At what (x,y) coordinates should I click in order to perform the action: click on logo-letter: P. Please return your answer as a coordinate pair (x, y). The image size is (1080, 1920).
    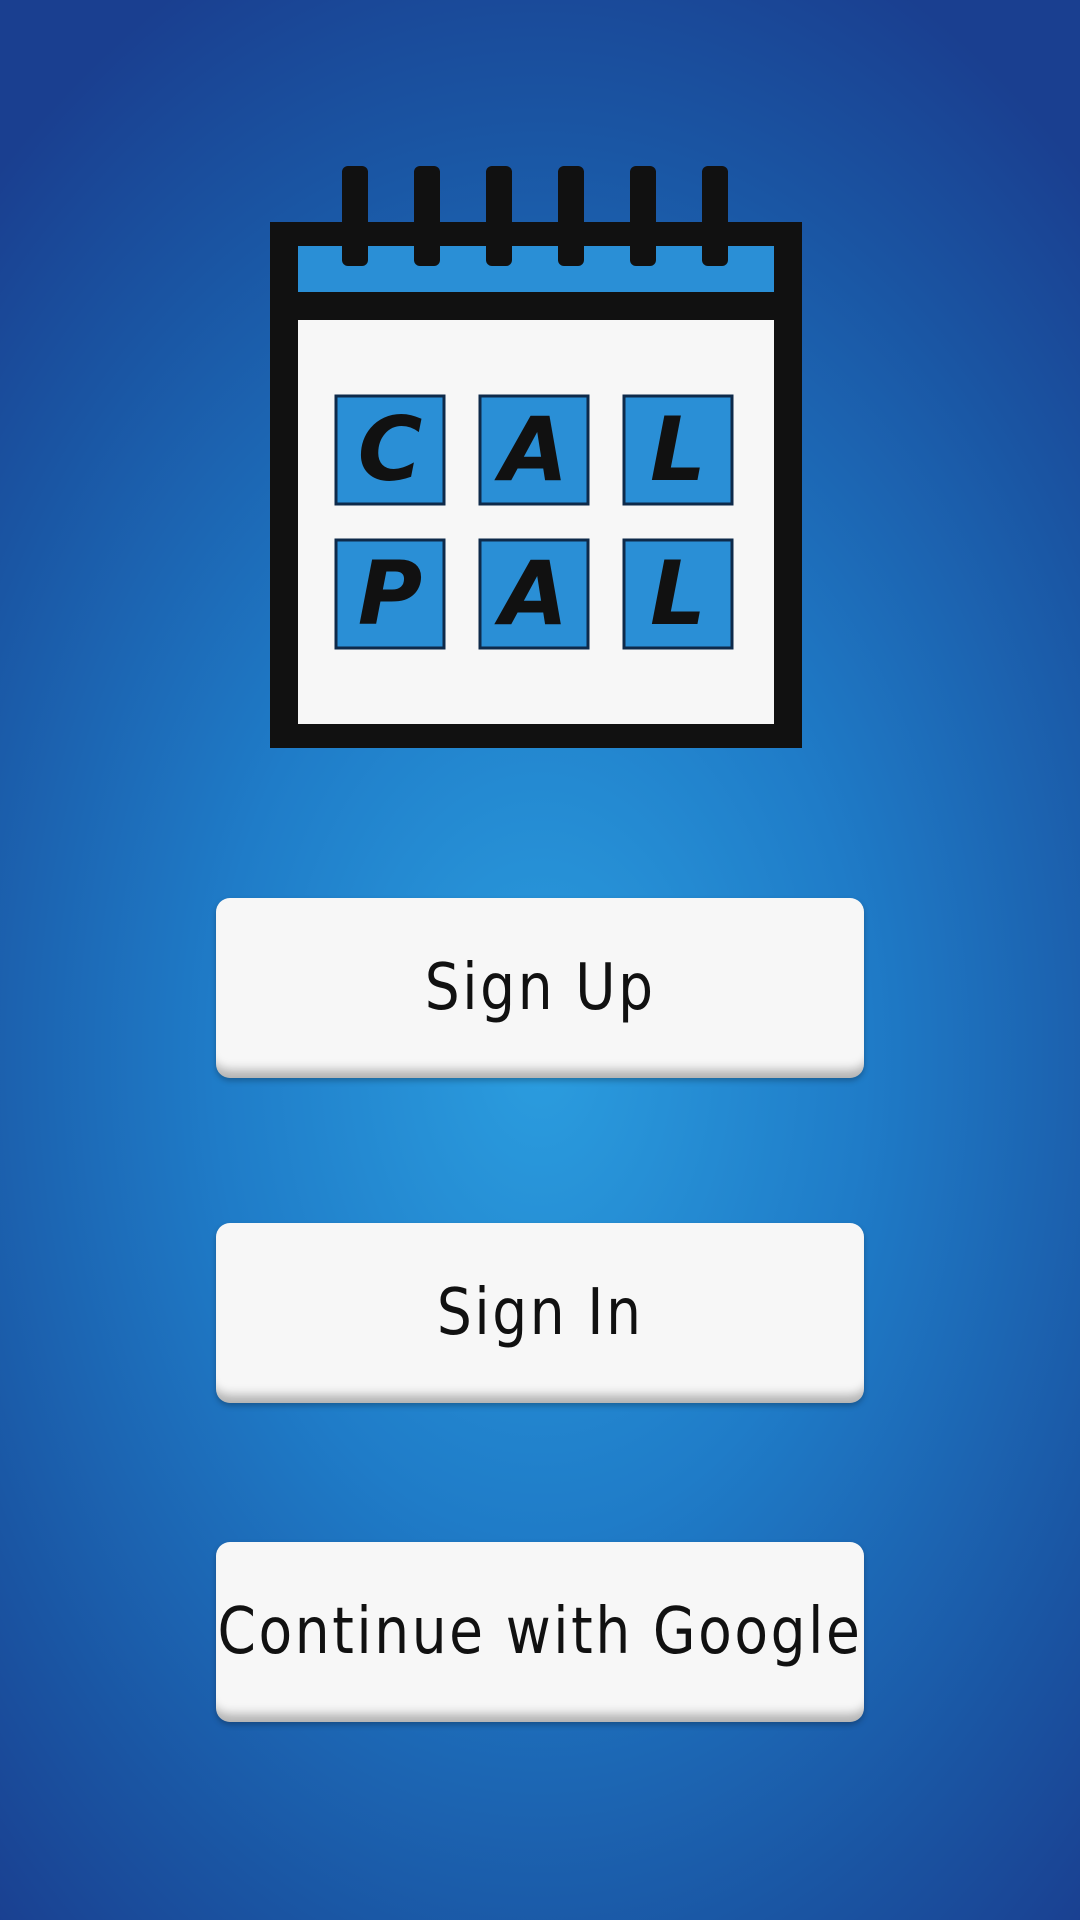
    Looking at the image, I should click on (390, 593).